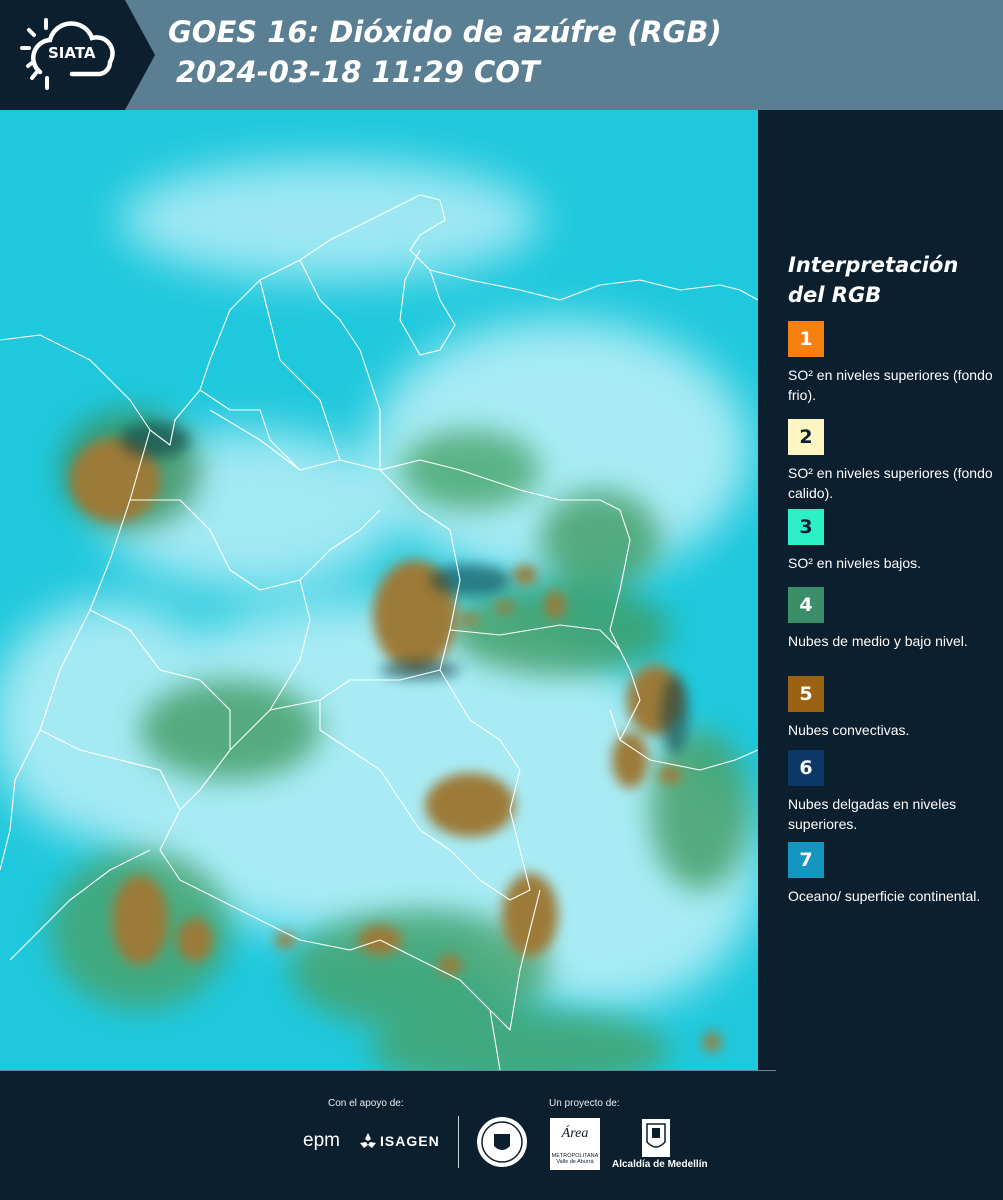 The image size is (1003, 1200). I want to click on alcaldia-shield-icon, so click(656, 1138).